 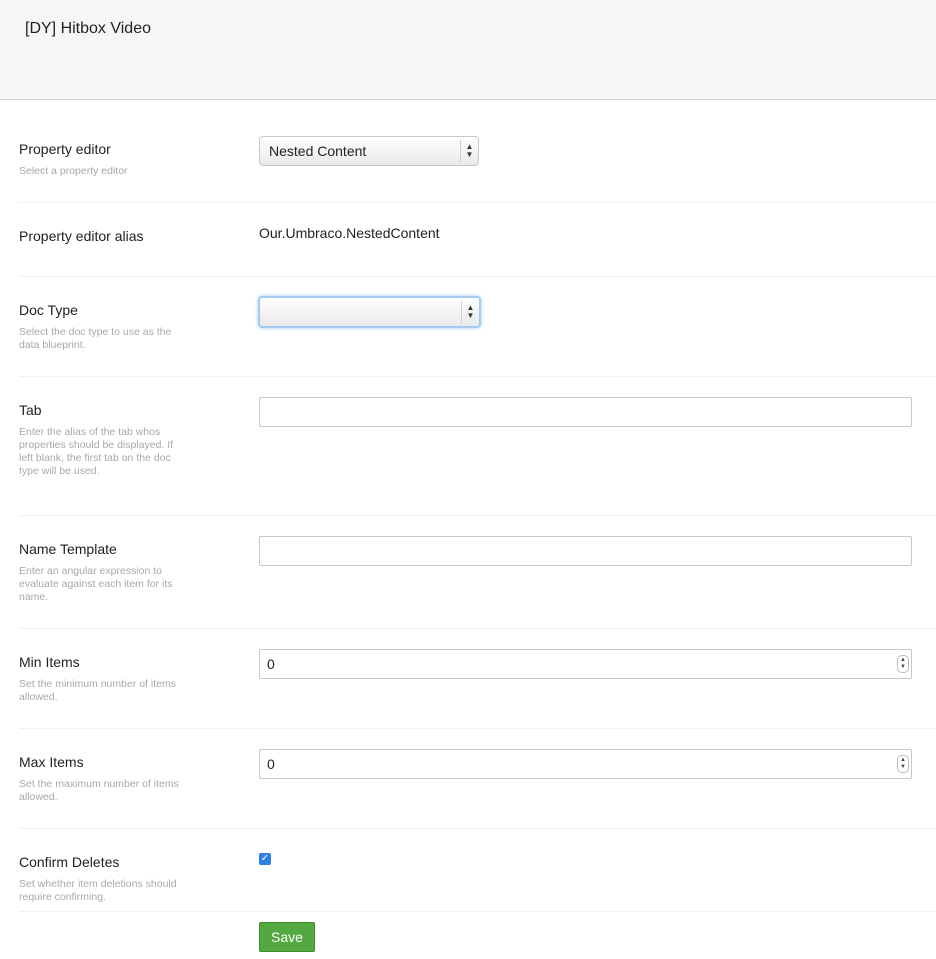 What do you see at coordinates (69, 862) in the screenshot?
I see `confirm-deletes-label: Confirm Deletes` at bounding box center [69, 862].